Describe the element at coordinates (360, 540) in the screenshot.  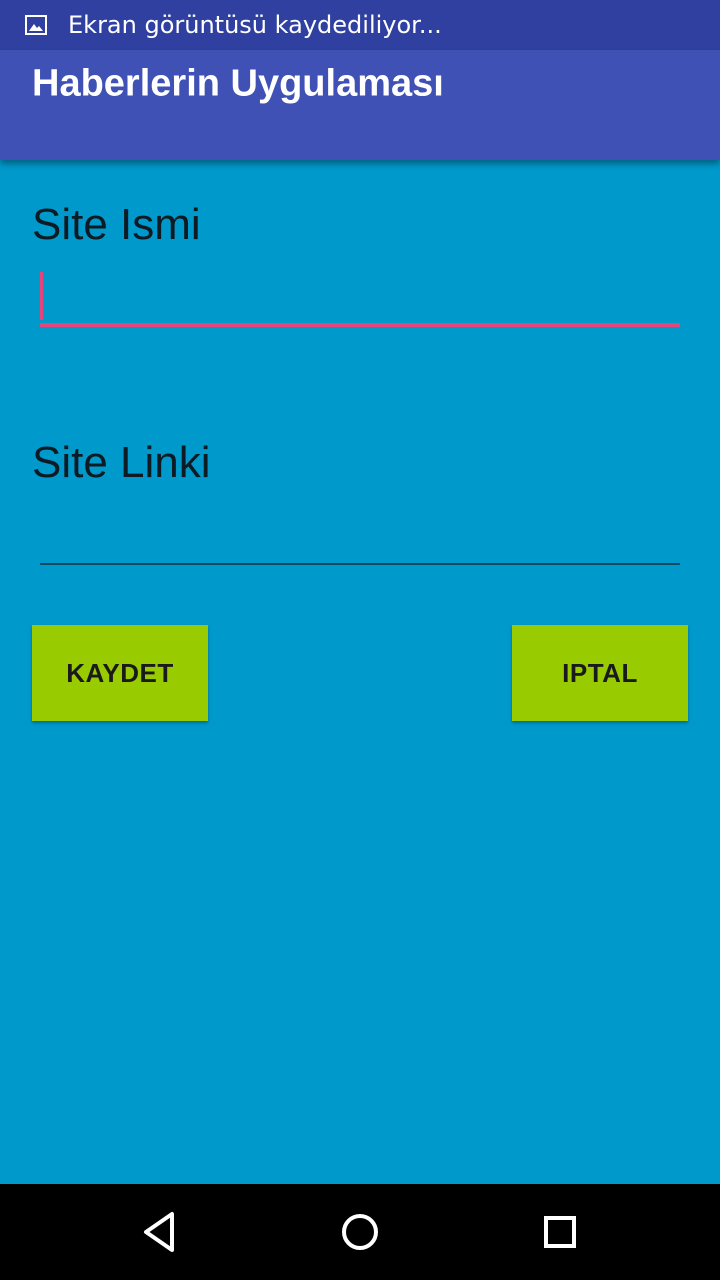
I see `site-link-input` at that location.